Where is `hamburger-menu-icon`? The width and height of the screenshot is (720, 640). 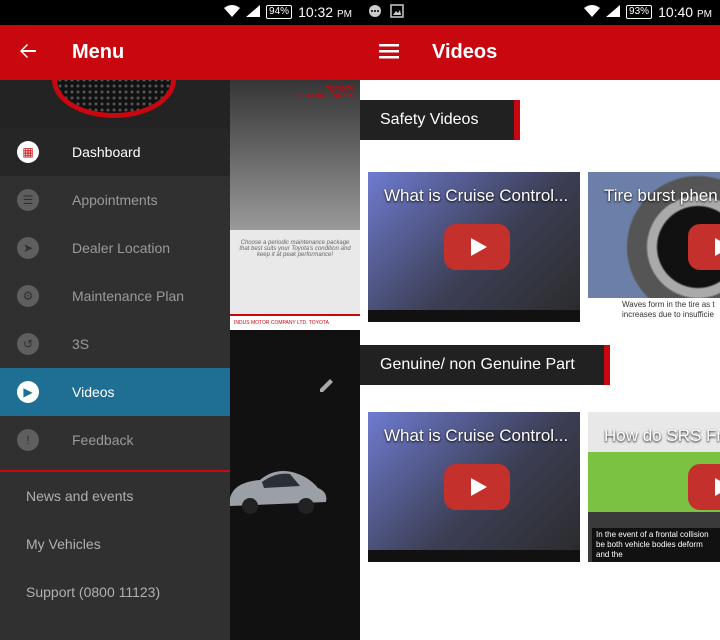 hamburger-menu-icon is located at coordinates (390, 53).